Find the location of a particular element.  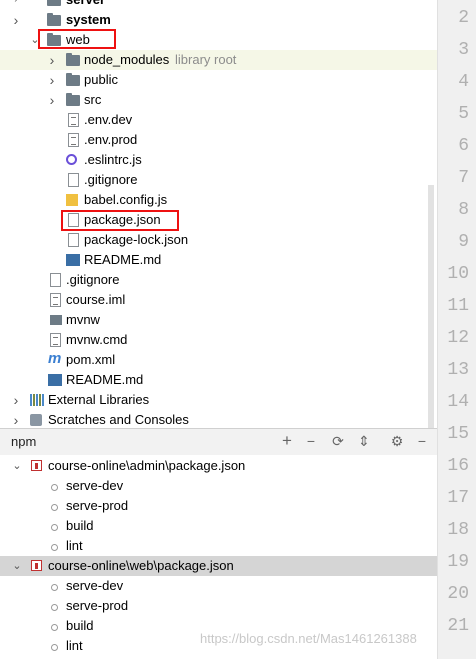

tree-item-gitignore-root: .gitignore is located at coordinates (218, 280).